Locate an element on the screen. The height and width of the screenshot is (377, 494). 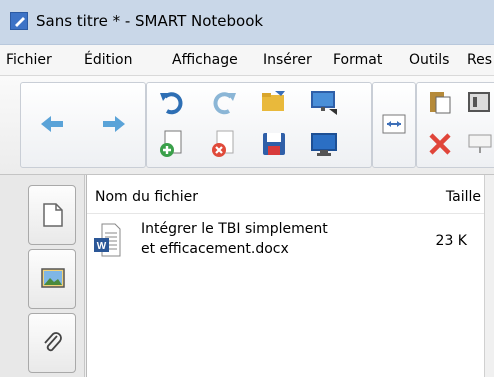
page-icon is located at coordinates (53, 215).